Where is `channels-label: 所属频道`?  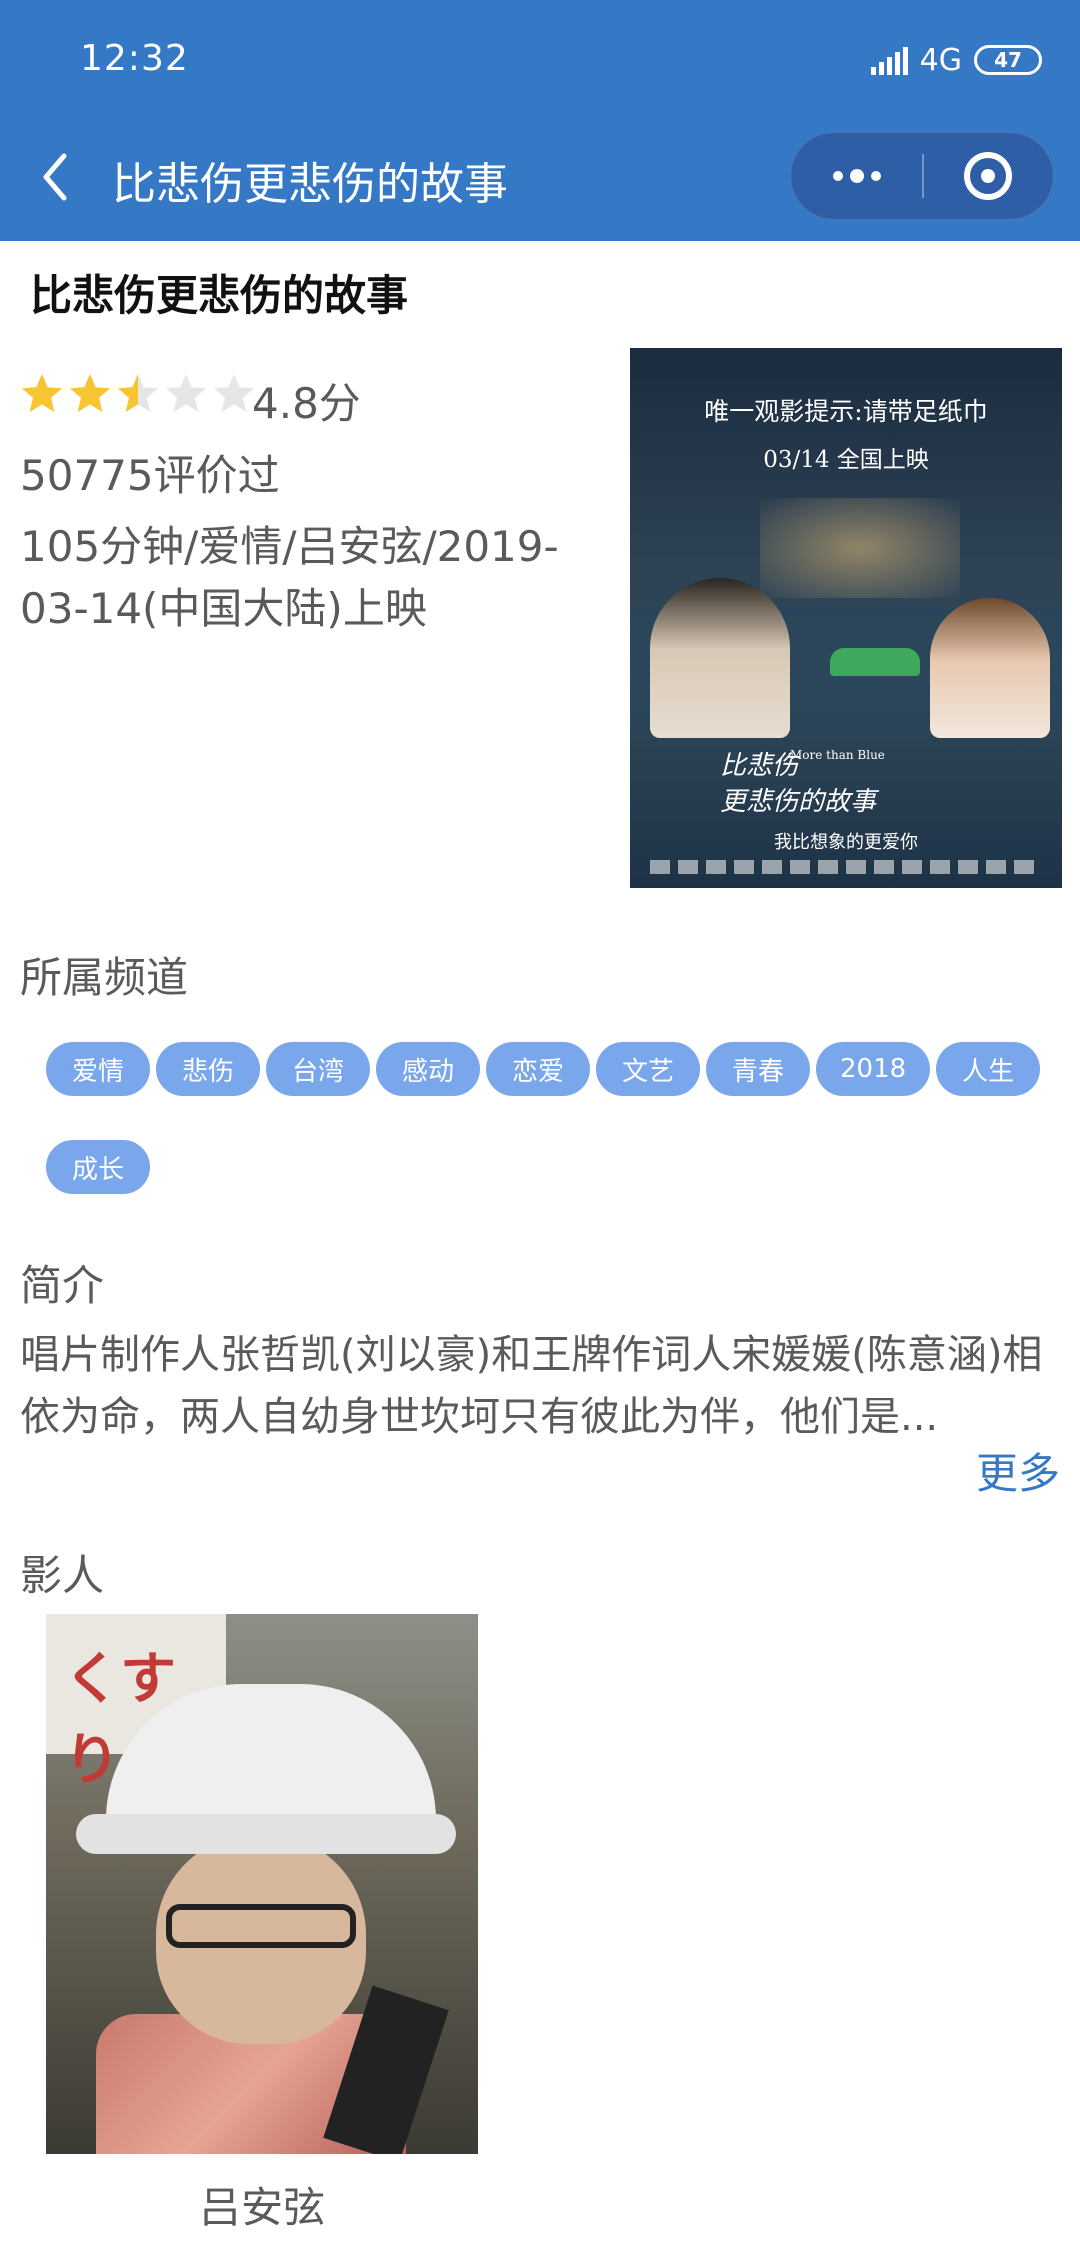
channels-label: 所属频道 is located at coordinates (104, 977).